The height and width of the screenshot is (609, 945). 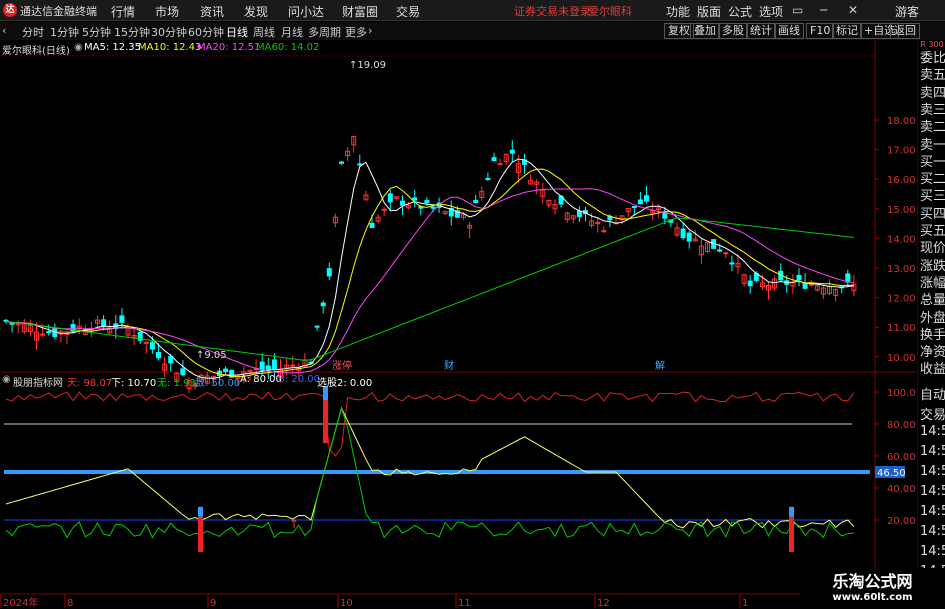 What do you see at coordinates (299, 379) in the screenshot?
I see `indicator-value-b: B: 20.00` at bounding box center [299, 379].